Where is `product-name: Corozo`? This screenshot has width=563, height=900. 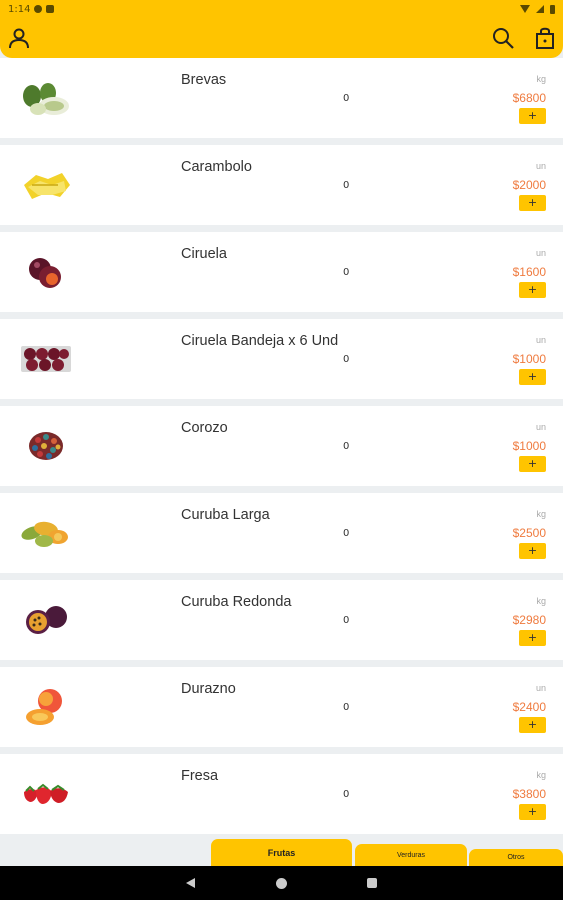 product-name: Corozo is located at coordinates (204, 428).